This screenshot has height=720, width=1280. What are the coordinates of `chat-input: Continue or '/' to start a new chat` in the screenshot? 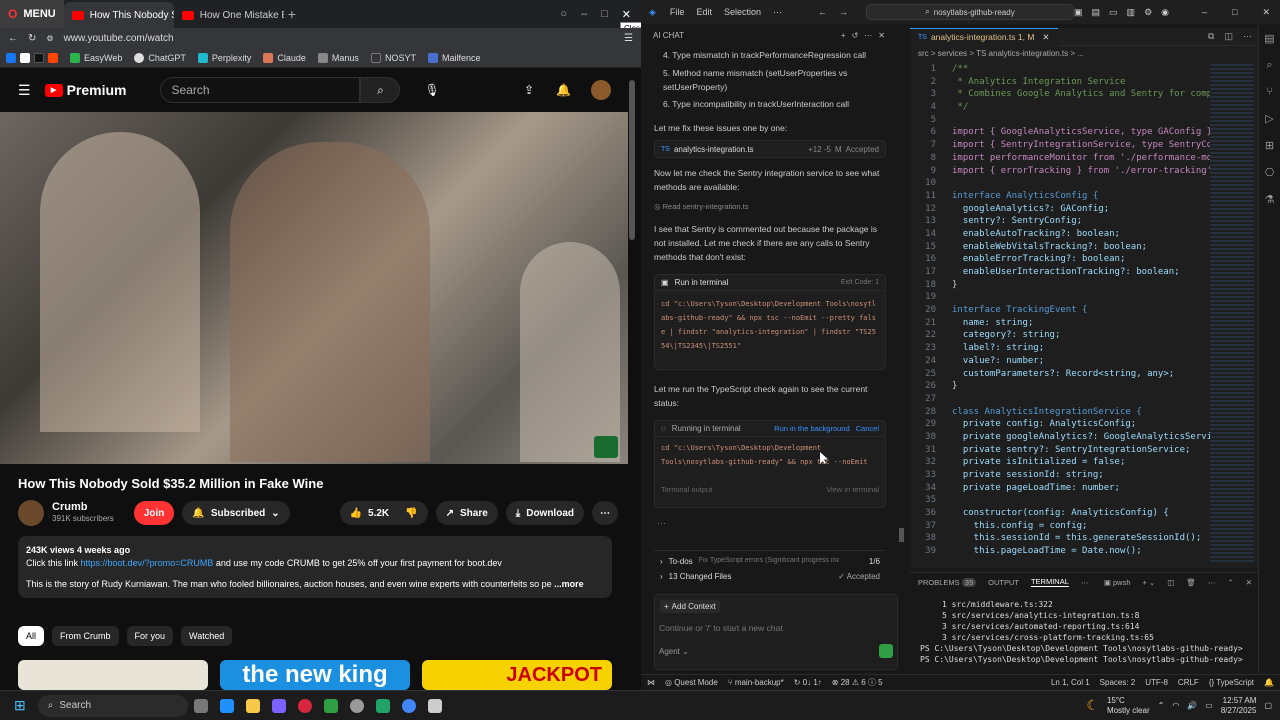 It's located at (776, 628).